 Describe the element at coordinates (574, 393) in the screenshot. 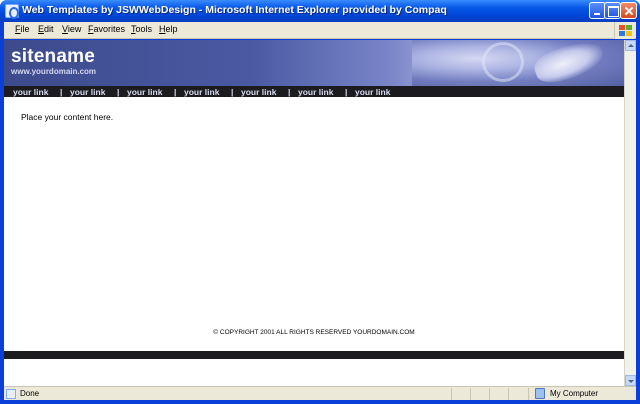

I see `security-zone-text: My Computer` at that location.